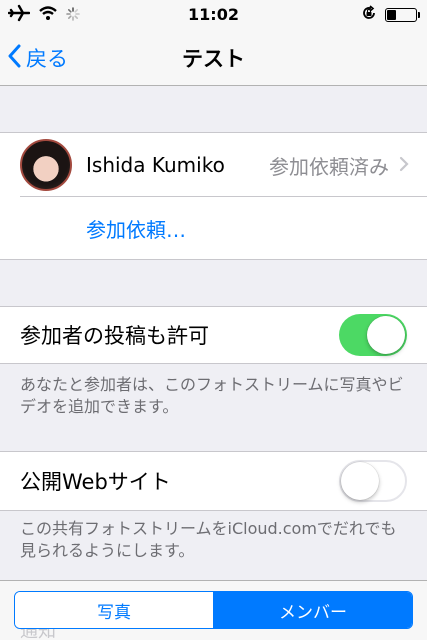 The width and height of the screenshot is (427, 640). I want to click on member-row: Ishida Kumiko 参加依頼済み, so click(213, 165).